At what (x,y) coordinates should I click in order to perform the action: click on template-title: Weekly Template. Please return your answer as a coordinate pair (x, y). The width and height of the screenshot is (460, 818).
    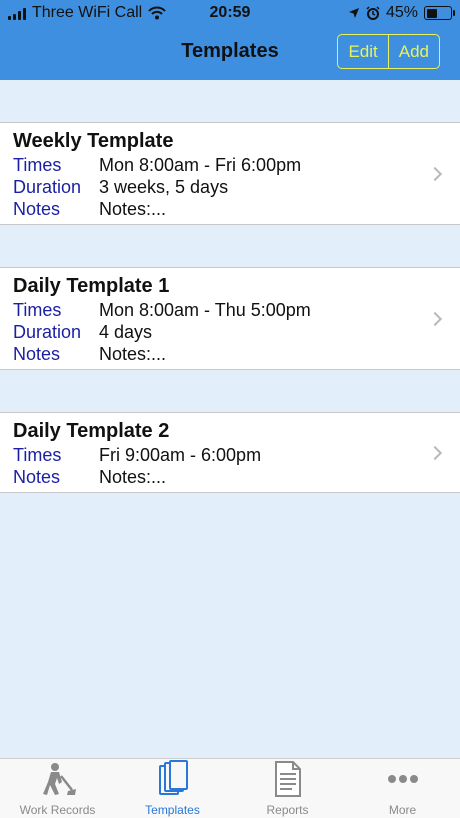
    Looking at the image, I should click on (93, 141).